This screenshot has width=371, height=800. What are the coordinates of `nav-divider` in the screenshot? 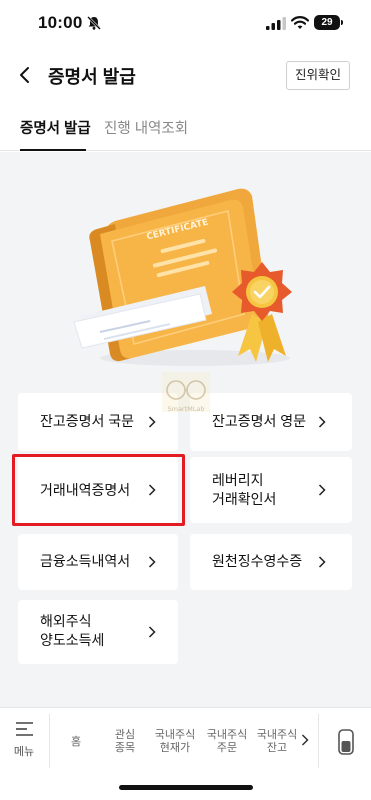 It's located at (318, 741).